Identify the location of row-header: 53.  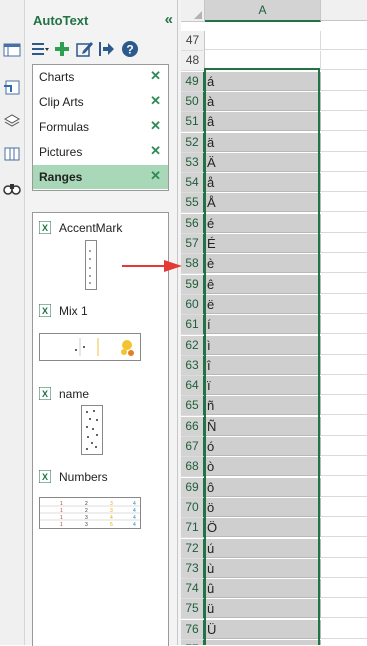
(193, 162).